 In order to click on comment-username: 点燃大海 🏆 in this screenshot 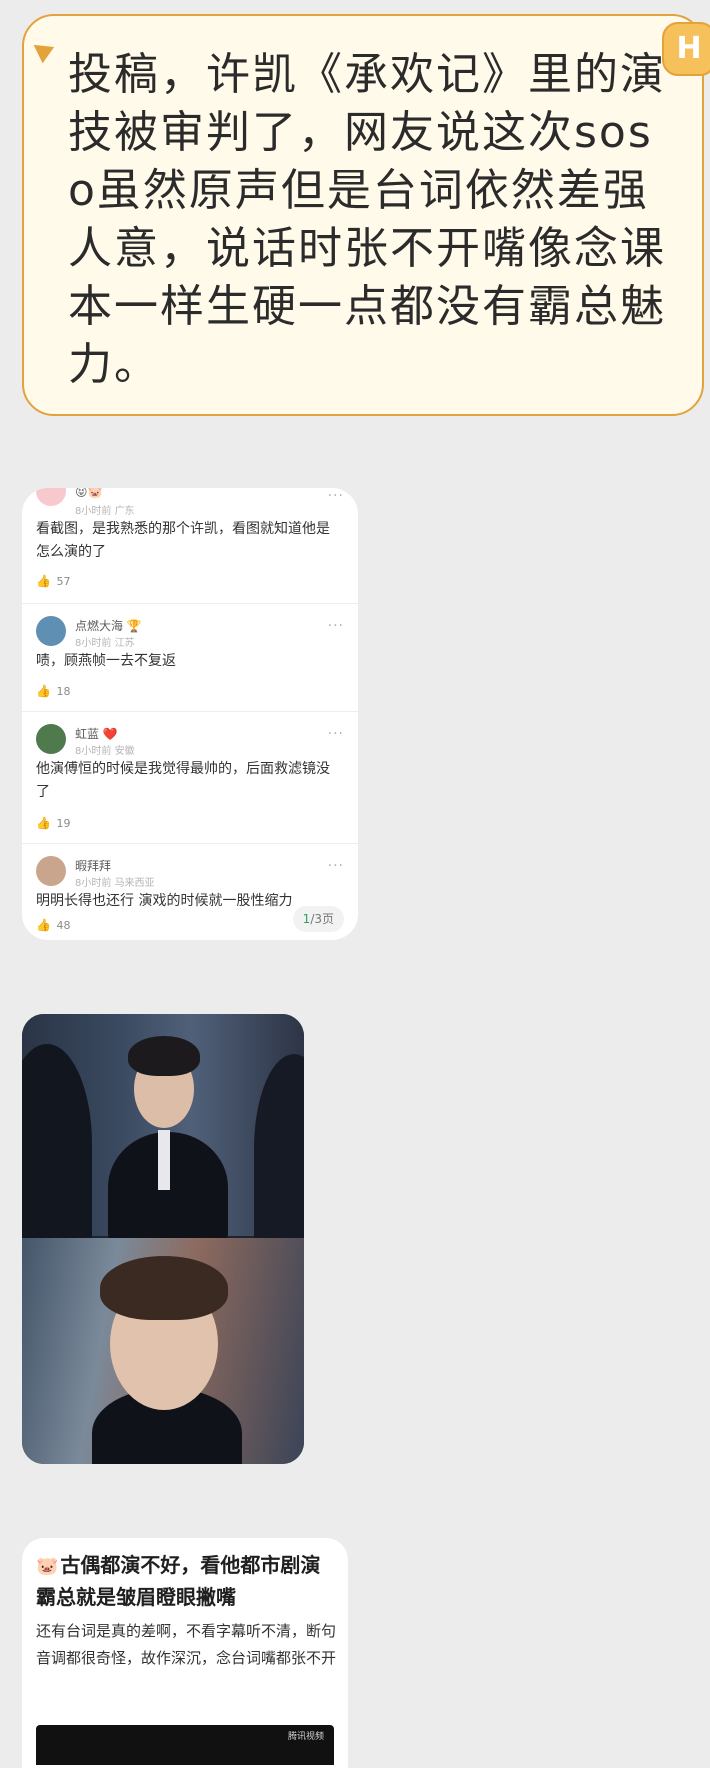, I will do `click(108, 625)`.